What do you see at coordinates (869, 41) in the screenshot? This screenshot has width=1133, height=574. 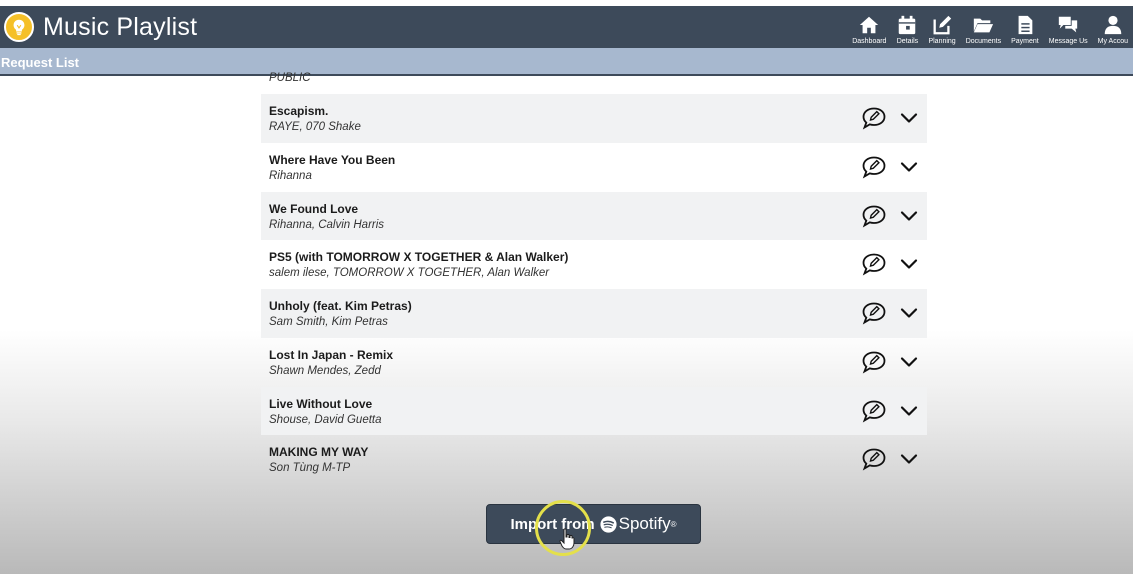 I see `nav-label: Dashboard` at bounding box center [869, 41].